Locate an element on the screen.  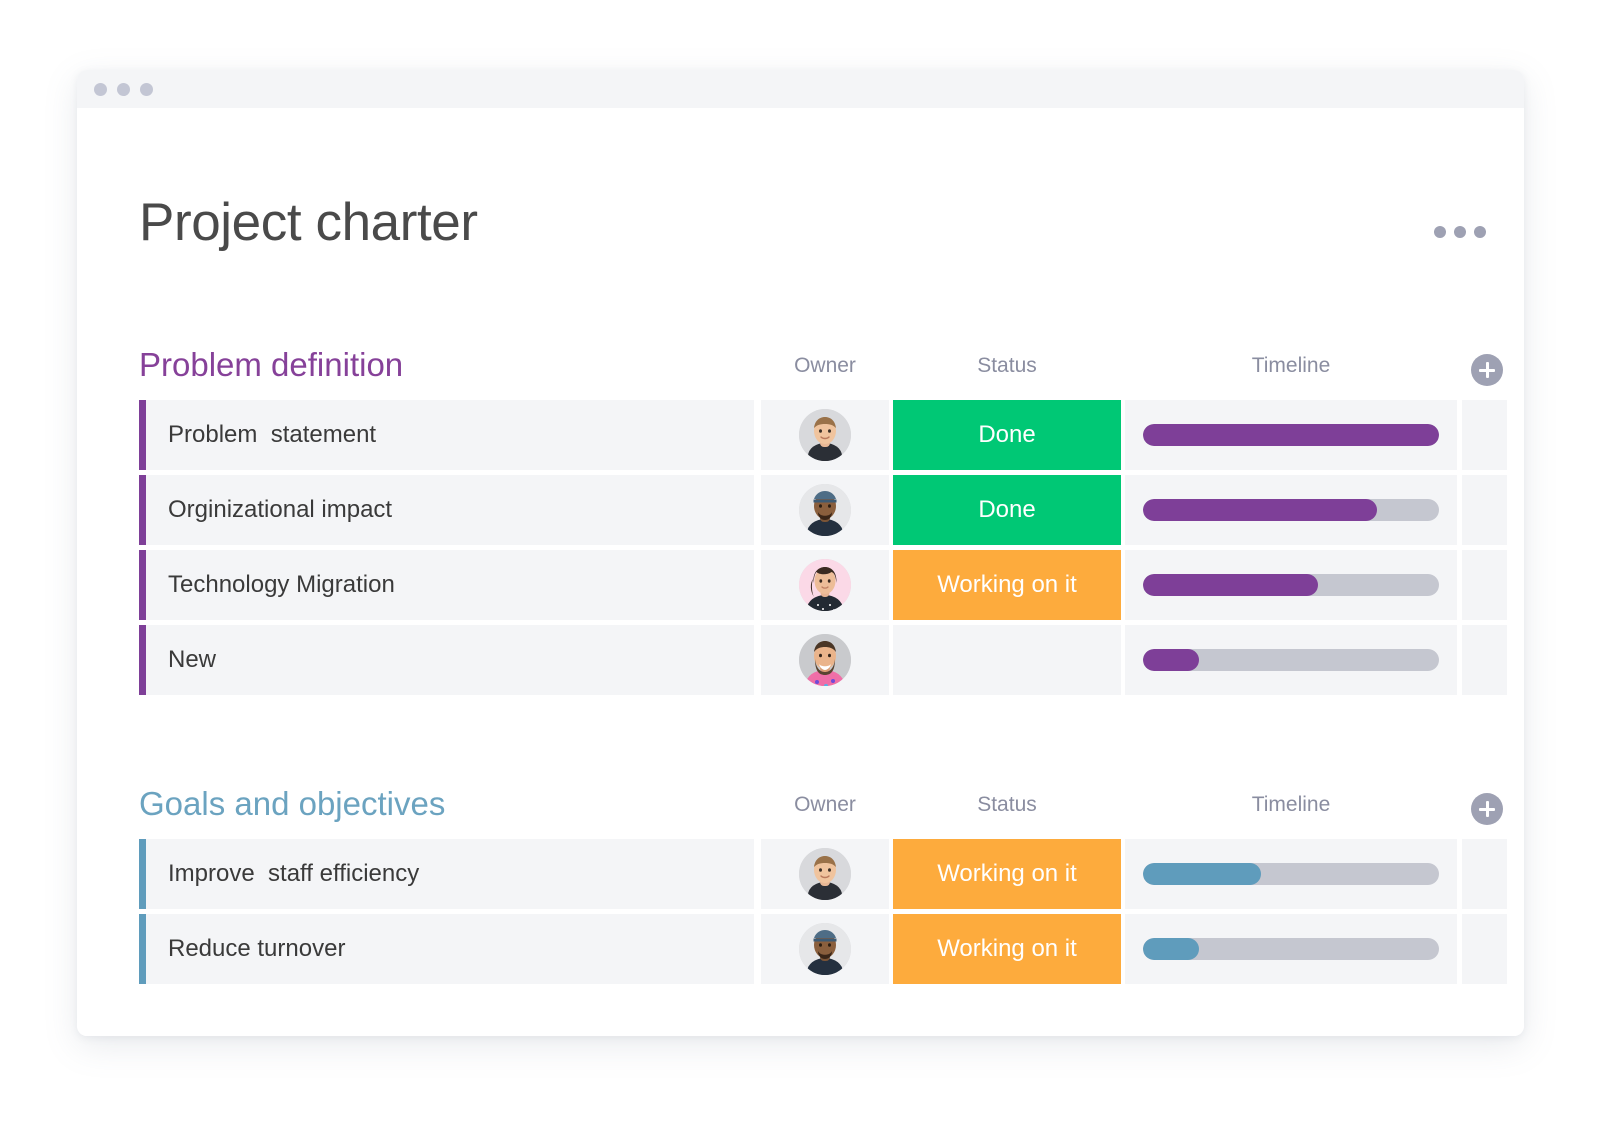
page-title: Project charter is located at coordinates (308, 222).